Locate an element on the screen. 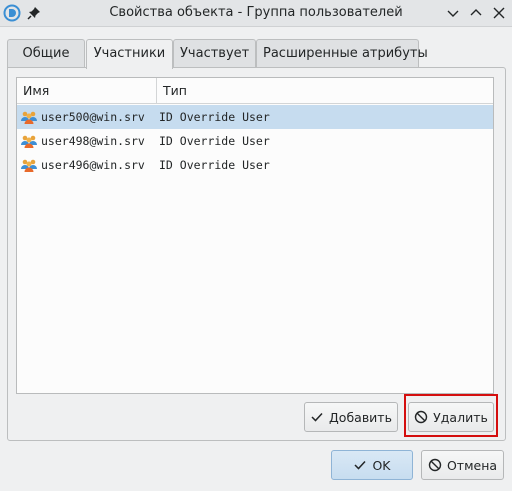 This screenshot has width=512, height=491. close-icon is located at coordinates (499, 13).